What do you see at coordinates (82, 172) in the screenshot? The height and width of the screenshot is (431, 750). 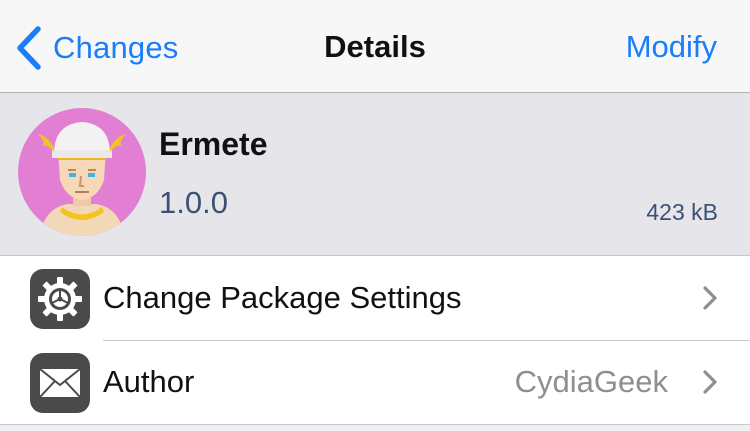 I see `package-avatar` at bounding box center [82, 172].